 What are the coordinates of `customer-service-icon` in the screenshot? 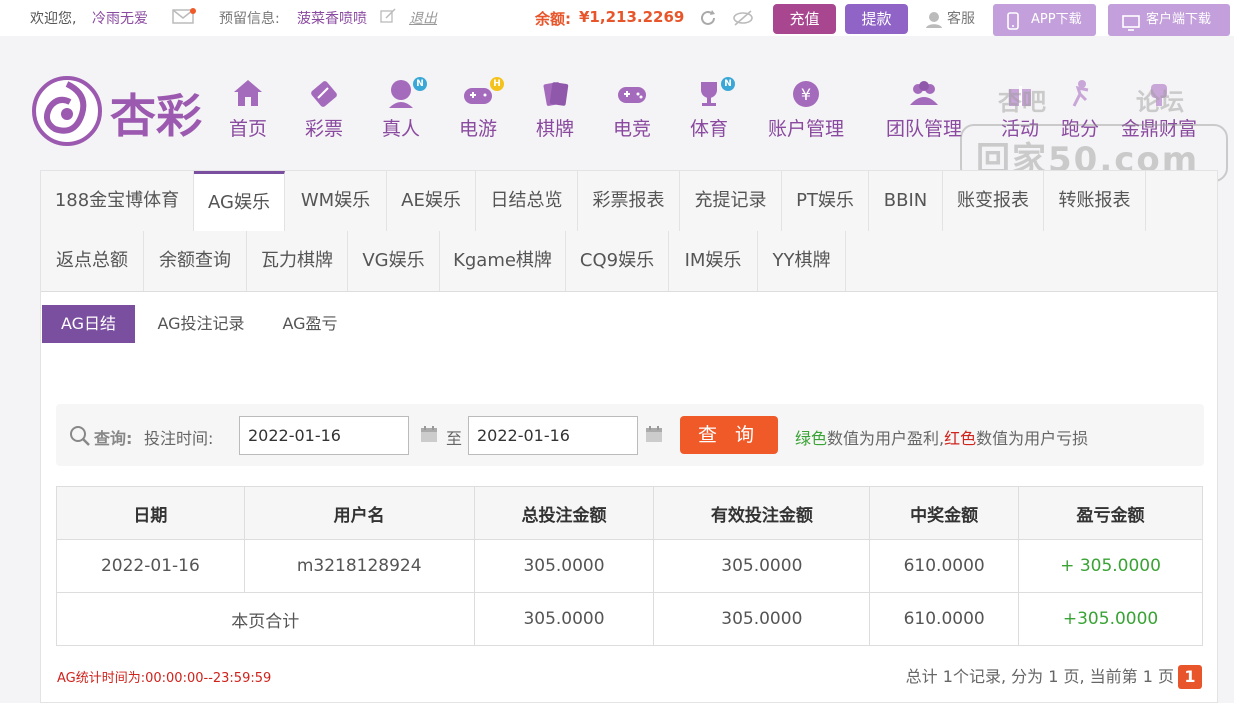 It's located at (934, 21).